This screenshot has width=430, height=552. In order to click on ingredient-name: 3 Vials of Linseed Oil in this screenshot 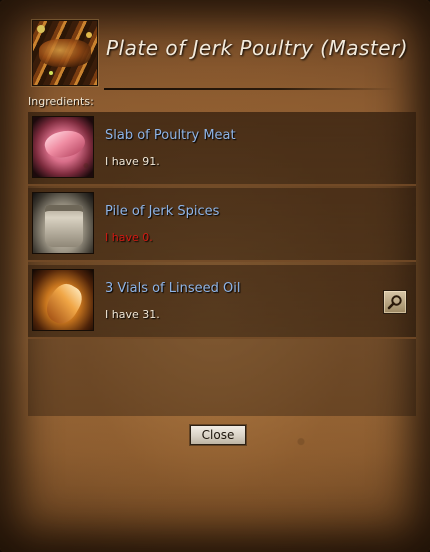, I will do `click(172, 288)`.